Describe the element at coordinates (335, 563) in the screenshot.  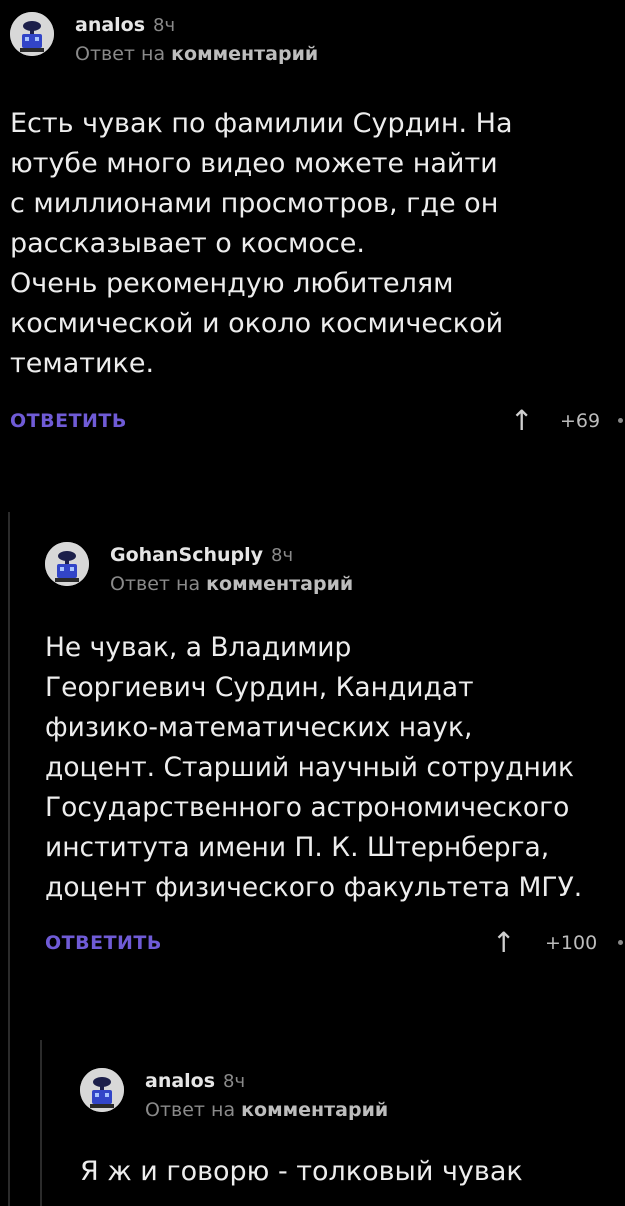
I see `comment-header: GohanSchuply 8ч Ответ на комментарий` at that location.